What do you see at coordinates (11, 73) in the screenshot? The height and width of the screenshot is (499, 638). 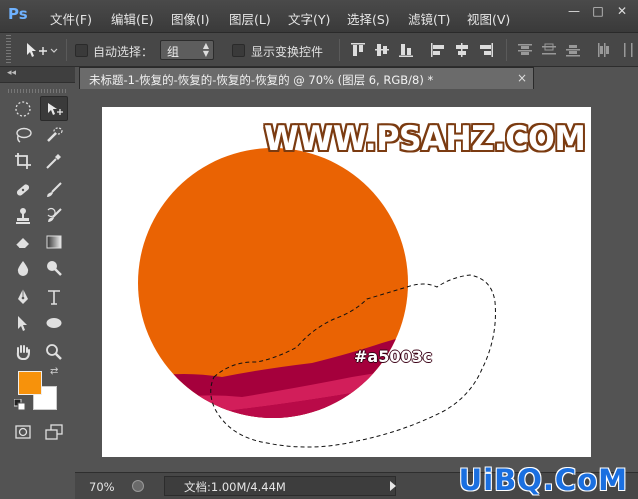 I see `collapse-panel-icon: ◂◂` at bounding box center [11, 73].